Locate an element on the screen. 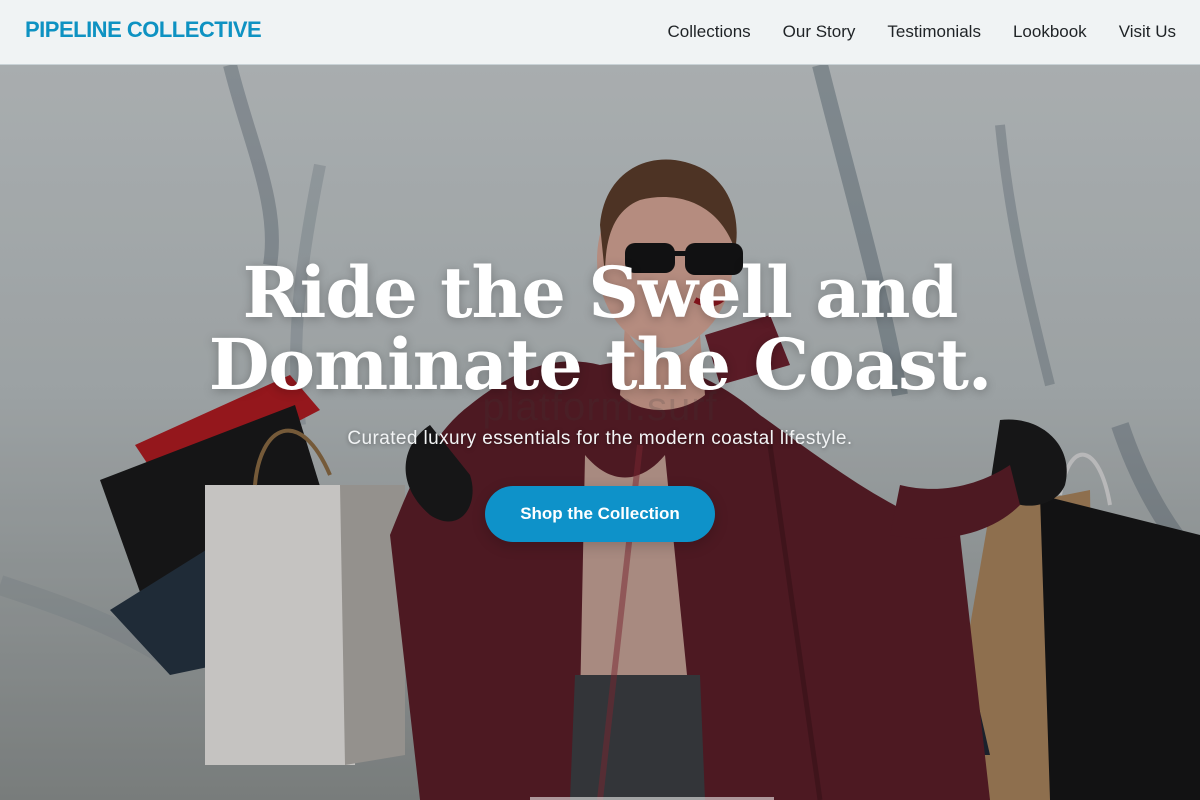  nav-link-visit-us: Visit Us is located at coordinates (1147, 32).